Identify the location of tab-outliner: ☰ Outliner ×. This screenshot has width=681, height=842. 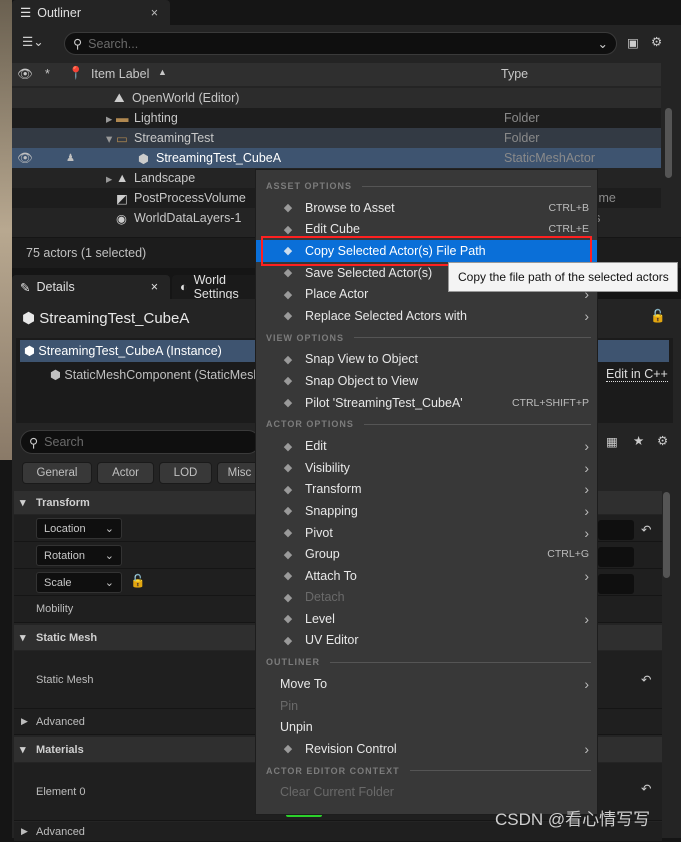
(91, 12).